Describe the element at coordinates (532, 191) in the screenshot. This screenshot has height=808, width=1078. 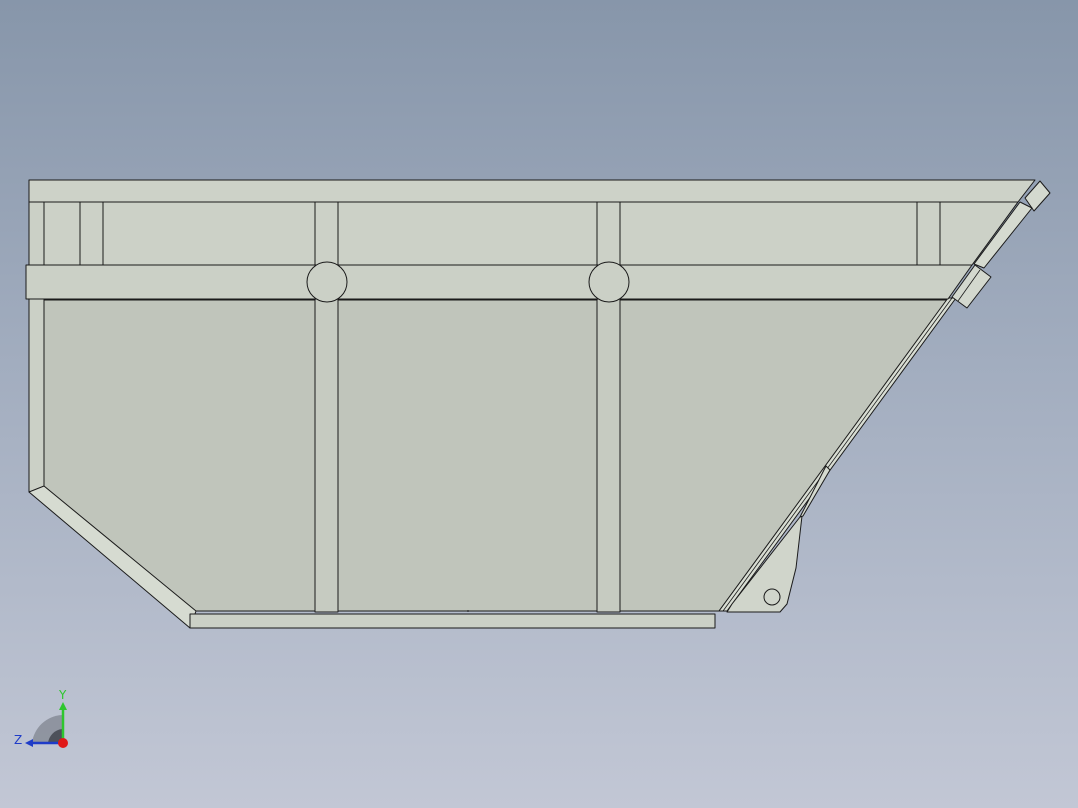
I see `top-rail` at that location.